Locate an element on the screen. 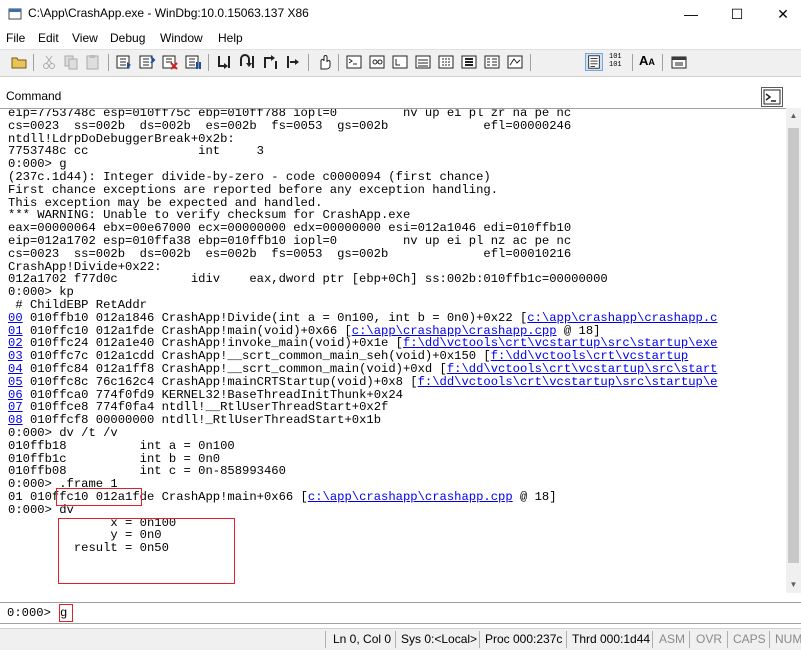  menu-bar: File Edit View Debug Window Help is located at coordinates (400, 39).